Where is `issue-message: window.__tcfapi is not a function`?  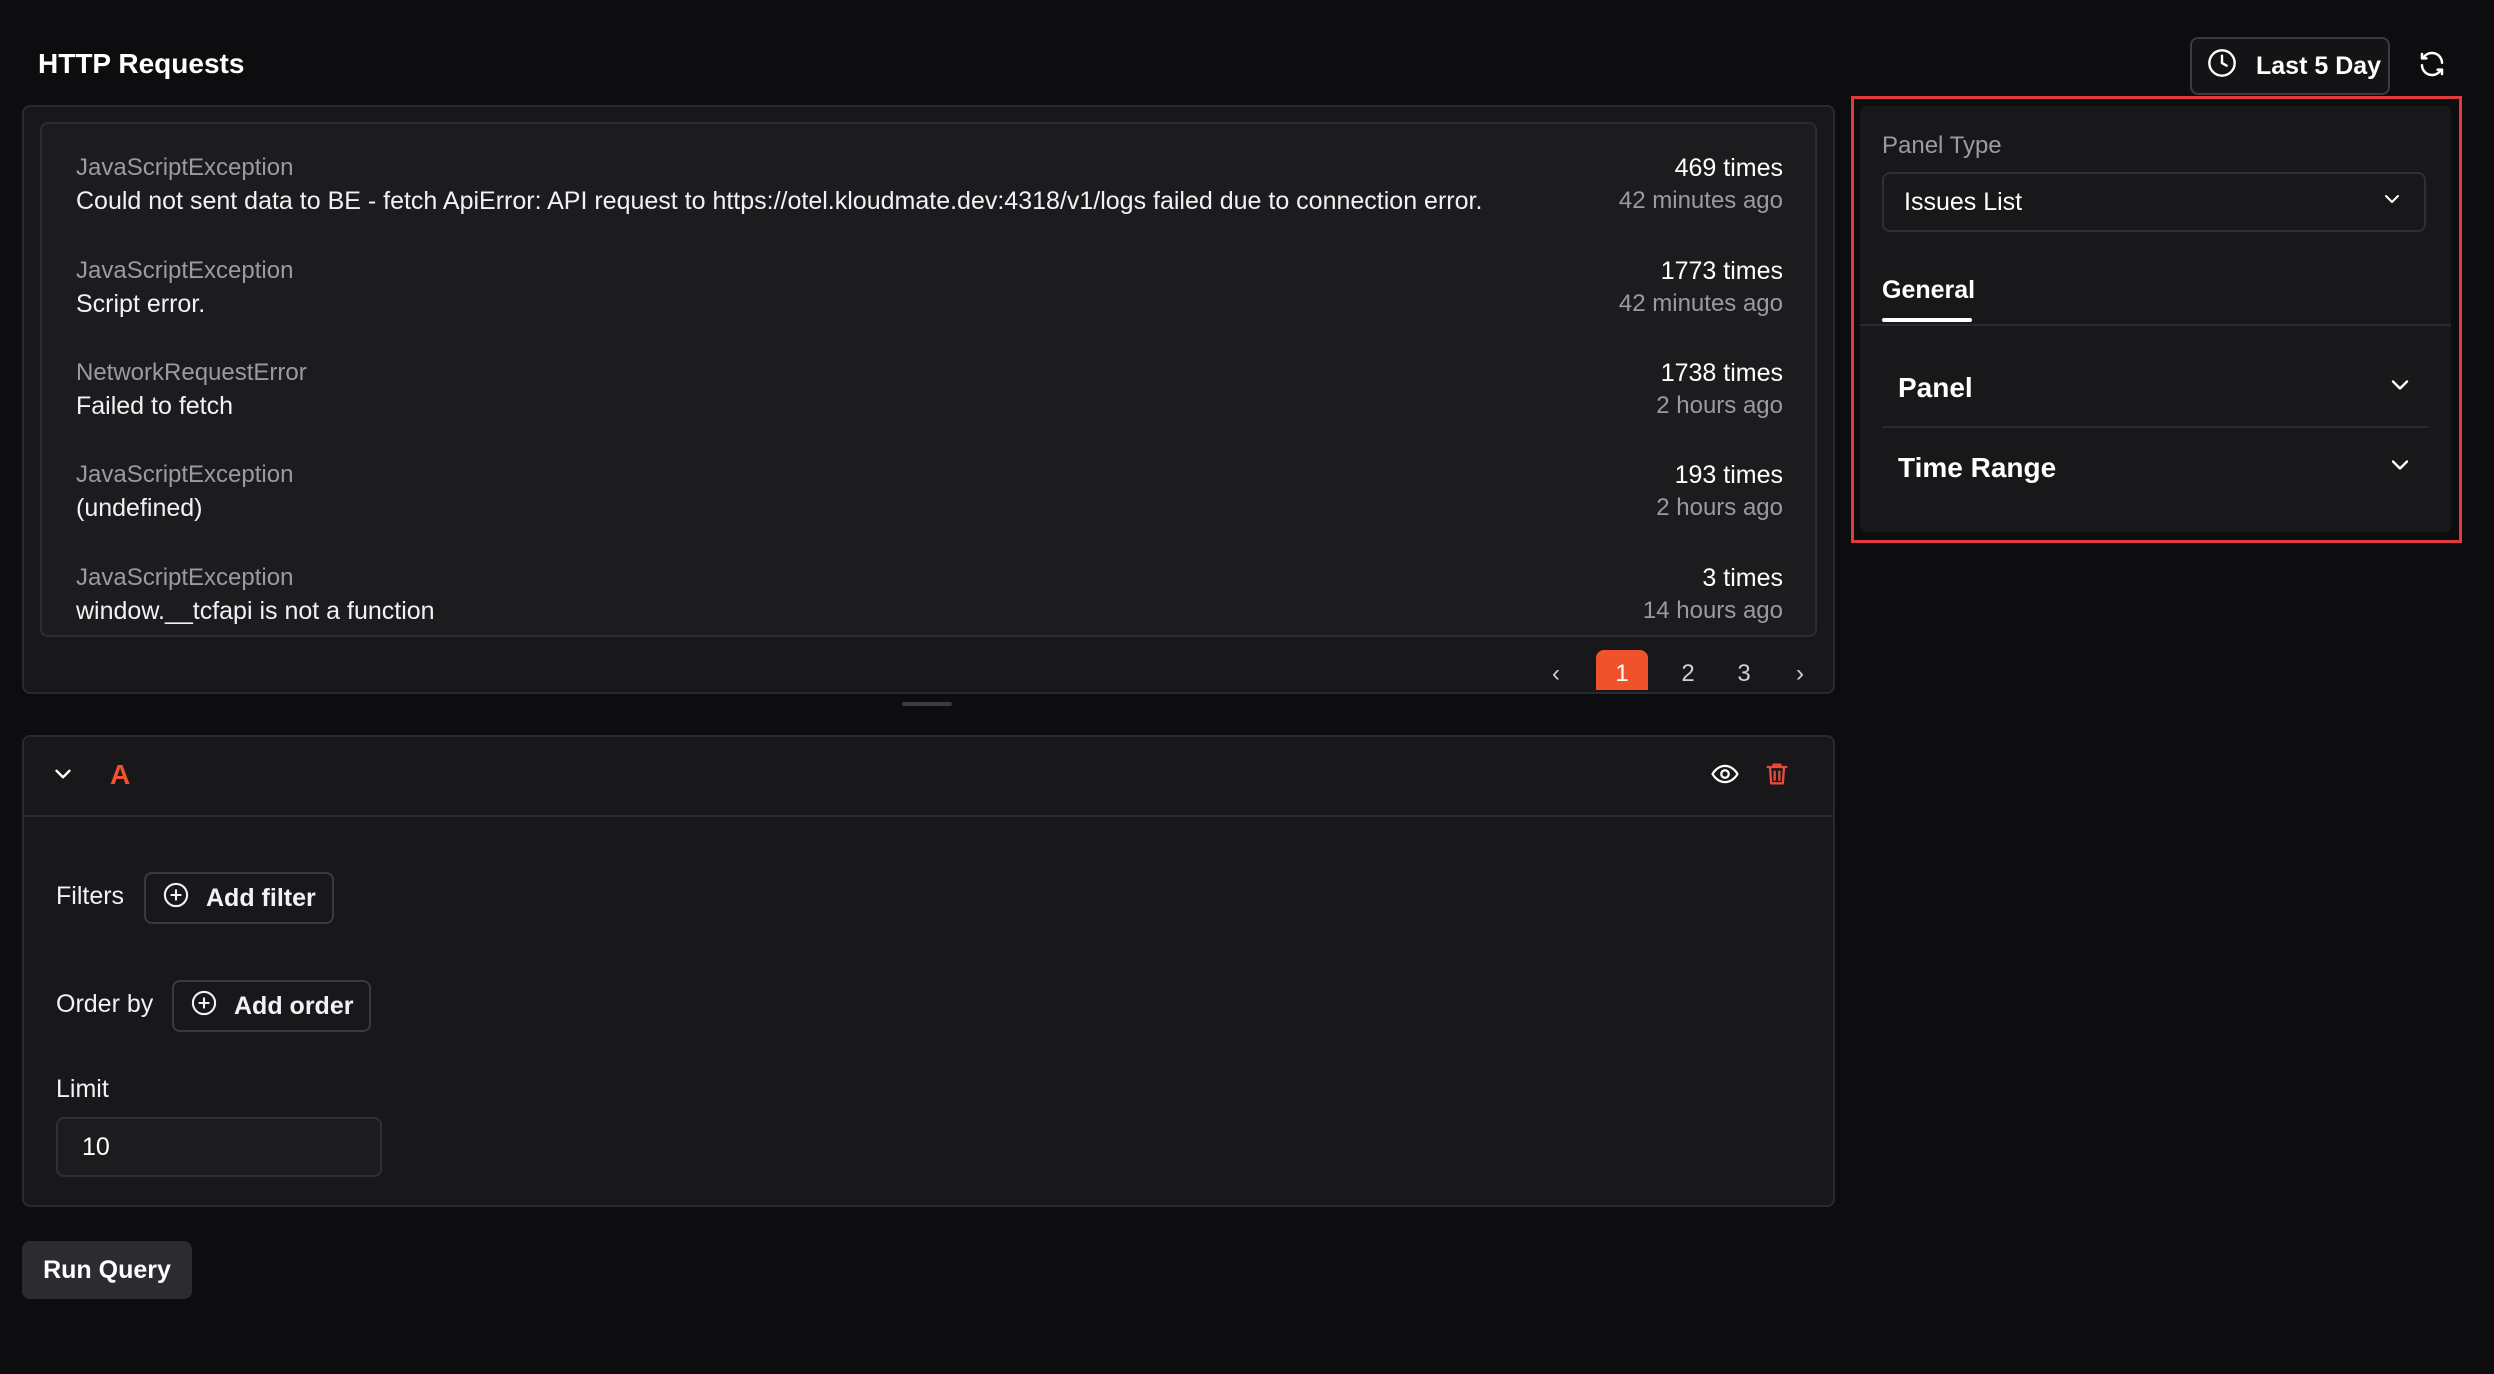
issue-message: window.__tcfapi is not a function is located at coordinates (255, 611).